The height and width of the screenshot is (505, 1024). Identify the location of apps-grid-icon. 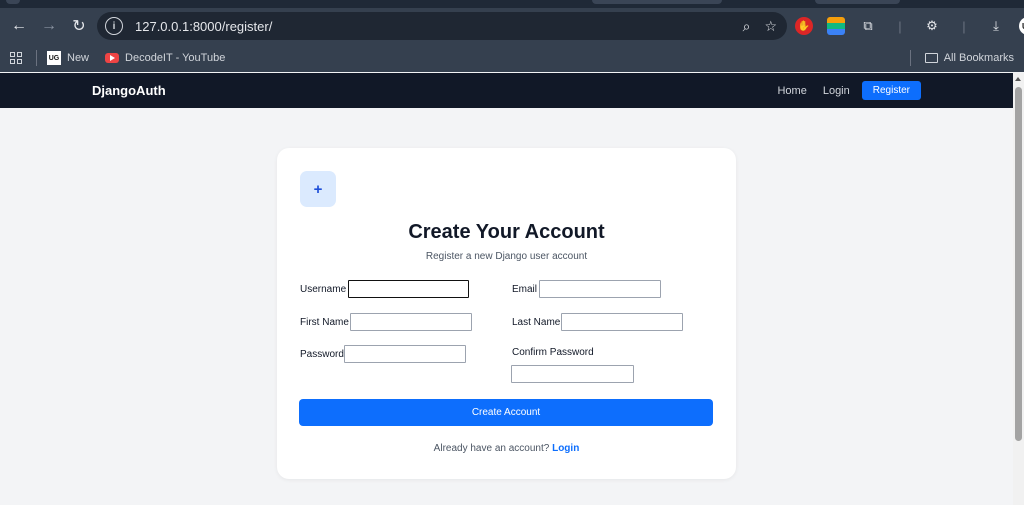
(16, 58).